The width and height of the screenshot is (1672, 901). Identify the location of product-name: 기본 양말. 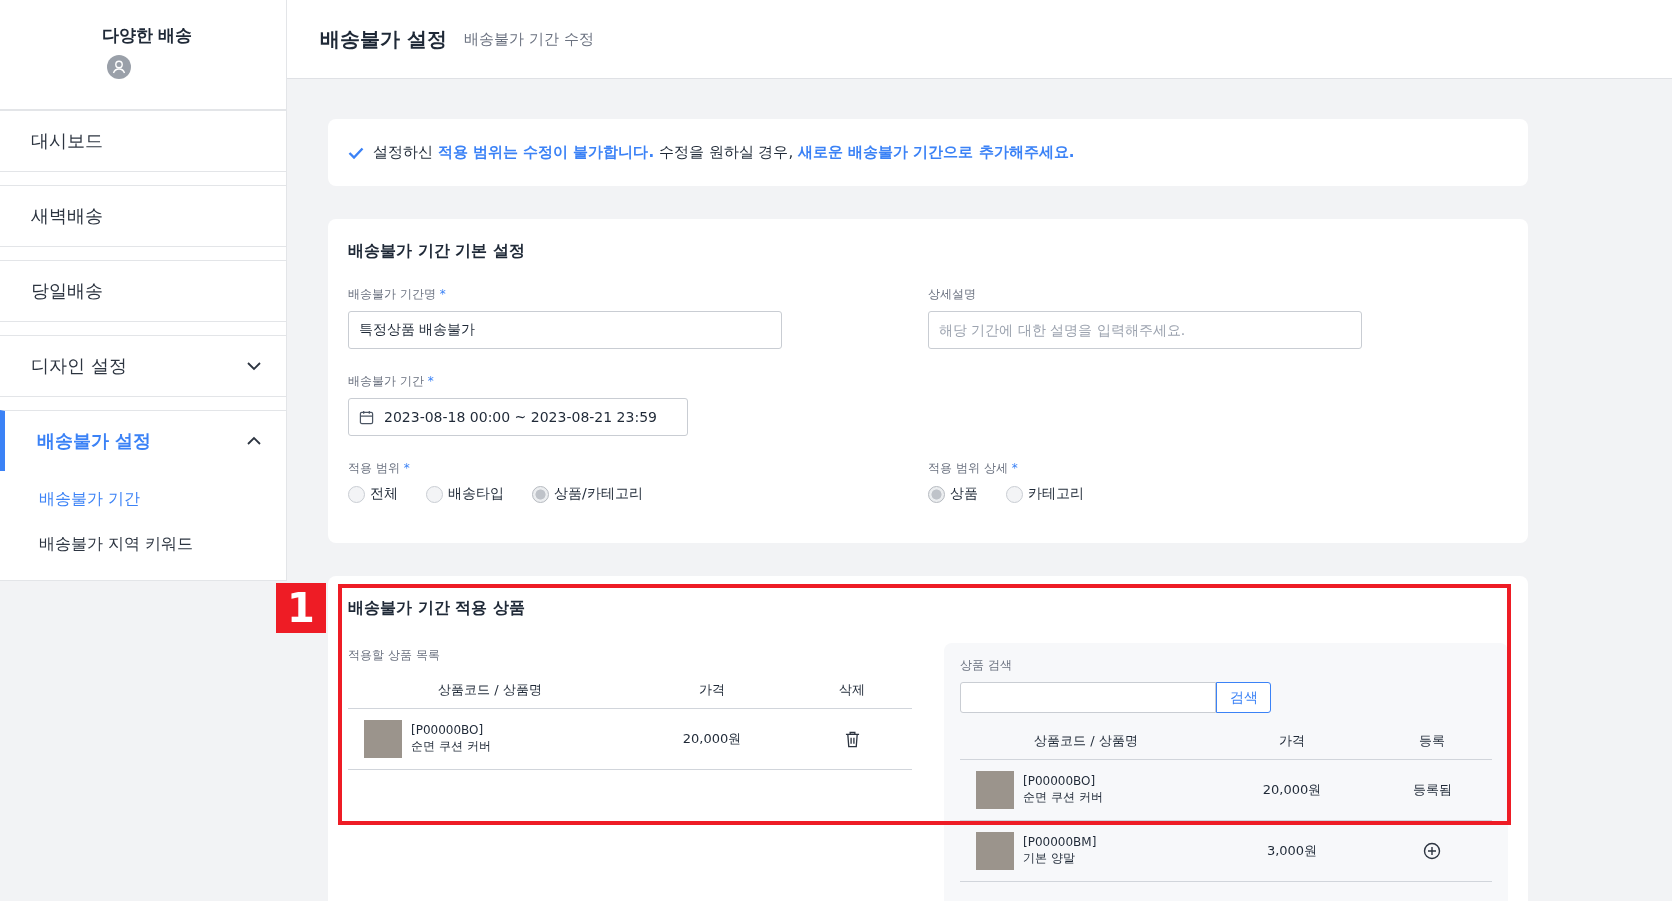
(1049, 858).